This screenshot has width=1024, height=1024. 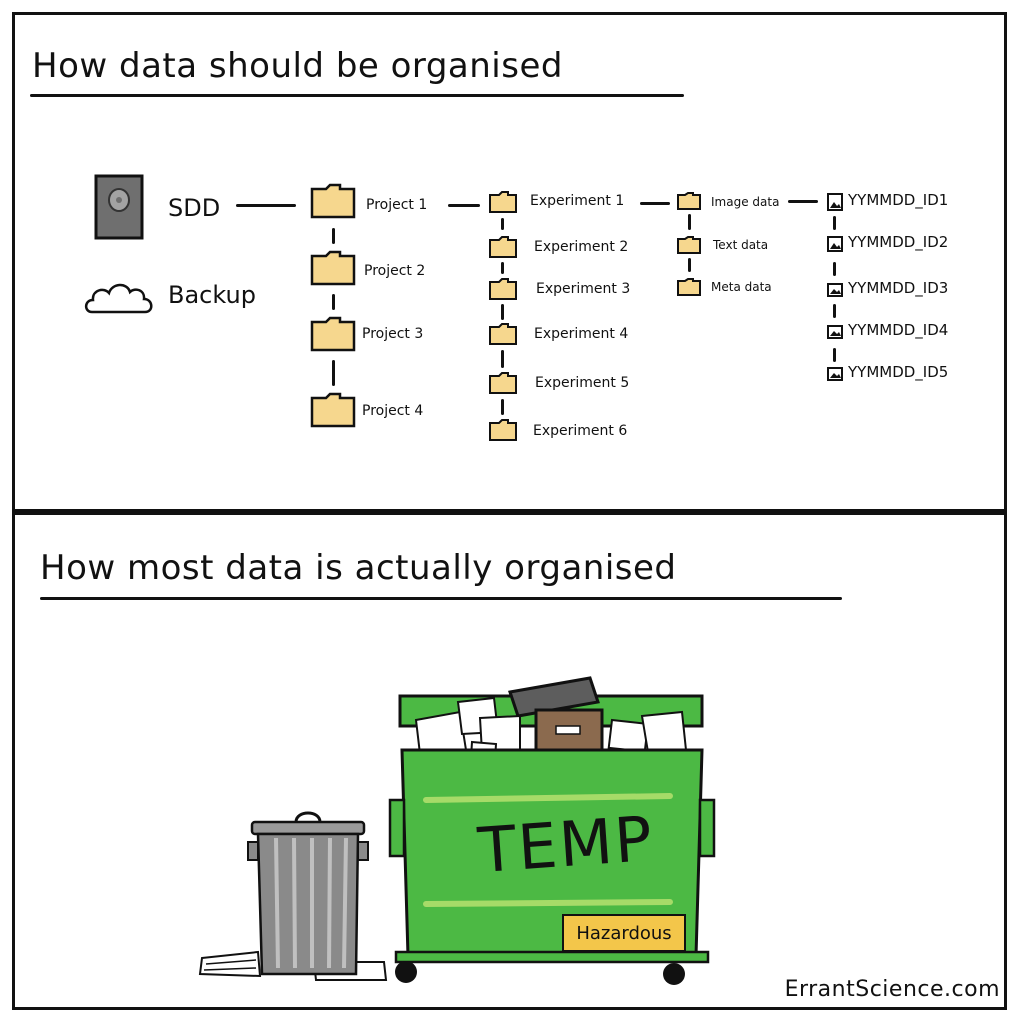 What do you see at coordinates (194, 208) in the screenshot?
I see `drive-label: SDD` at bounding box center [194, 208].